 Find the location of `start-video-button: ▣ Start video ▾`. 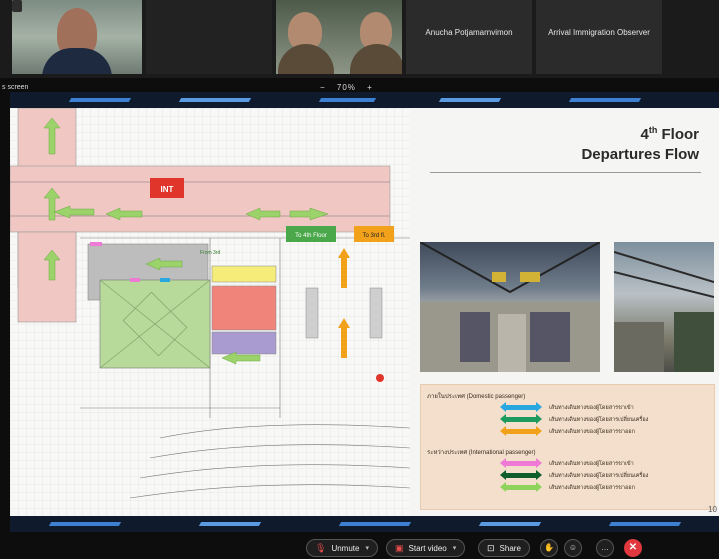

start-video-button: ▣ Start video ▾ is located at coordinates (426, 548).